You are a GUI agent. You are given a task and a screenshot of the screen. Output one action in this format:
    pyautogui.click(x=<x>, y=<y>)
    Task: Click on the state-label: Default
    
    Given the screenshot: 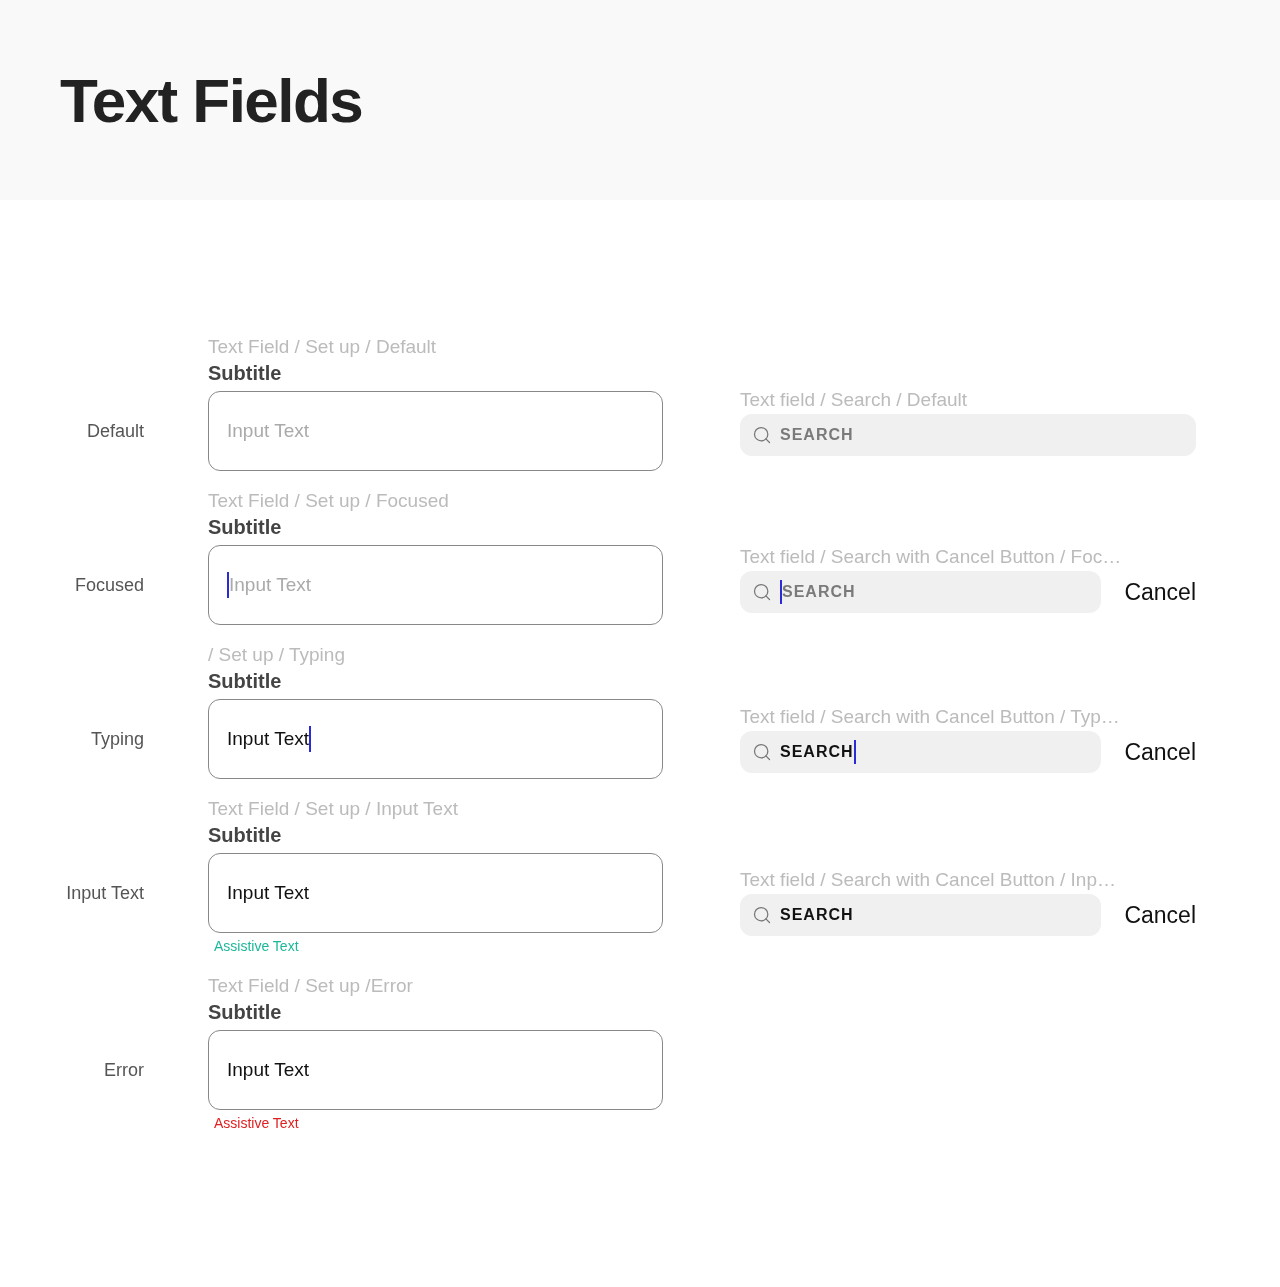 What is the action you would take?
    pyautogui.click(x=114, y=431)
    